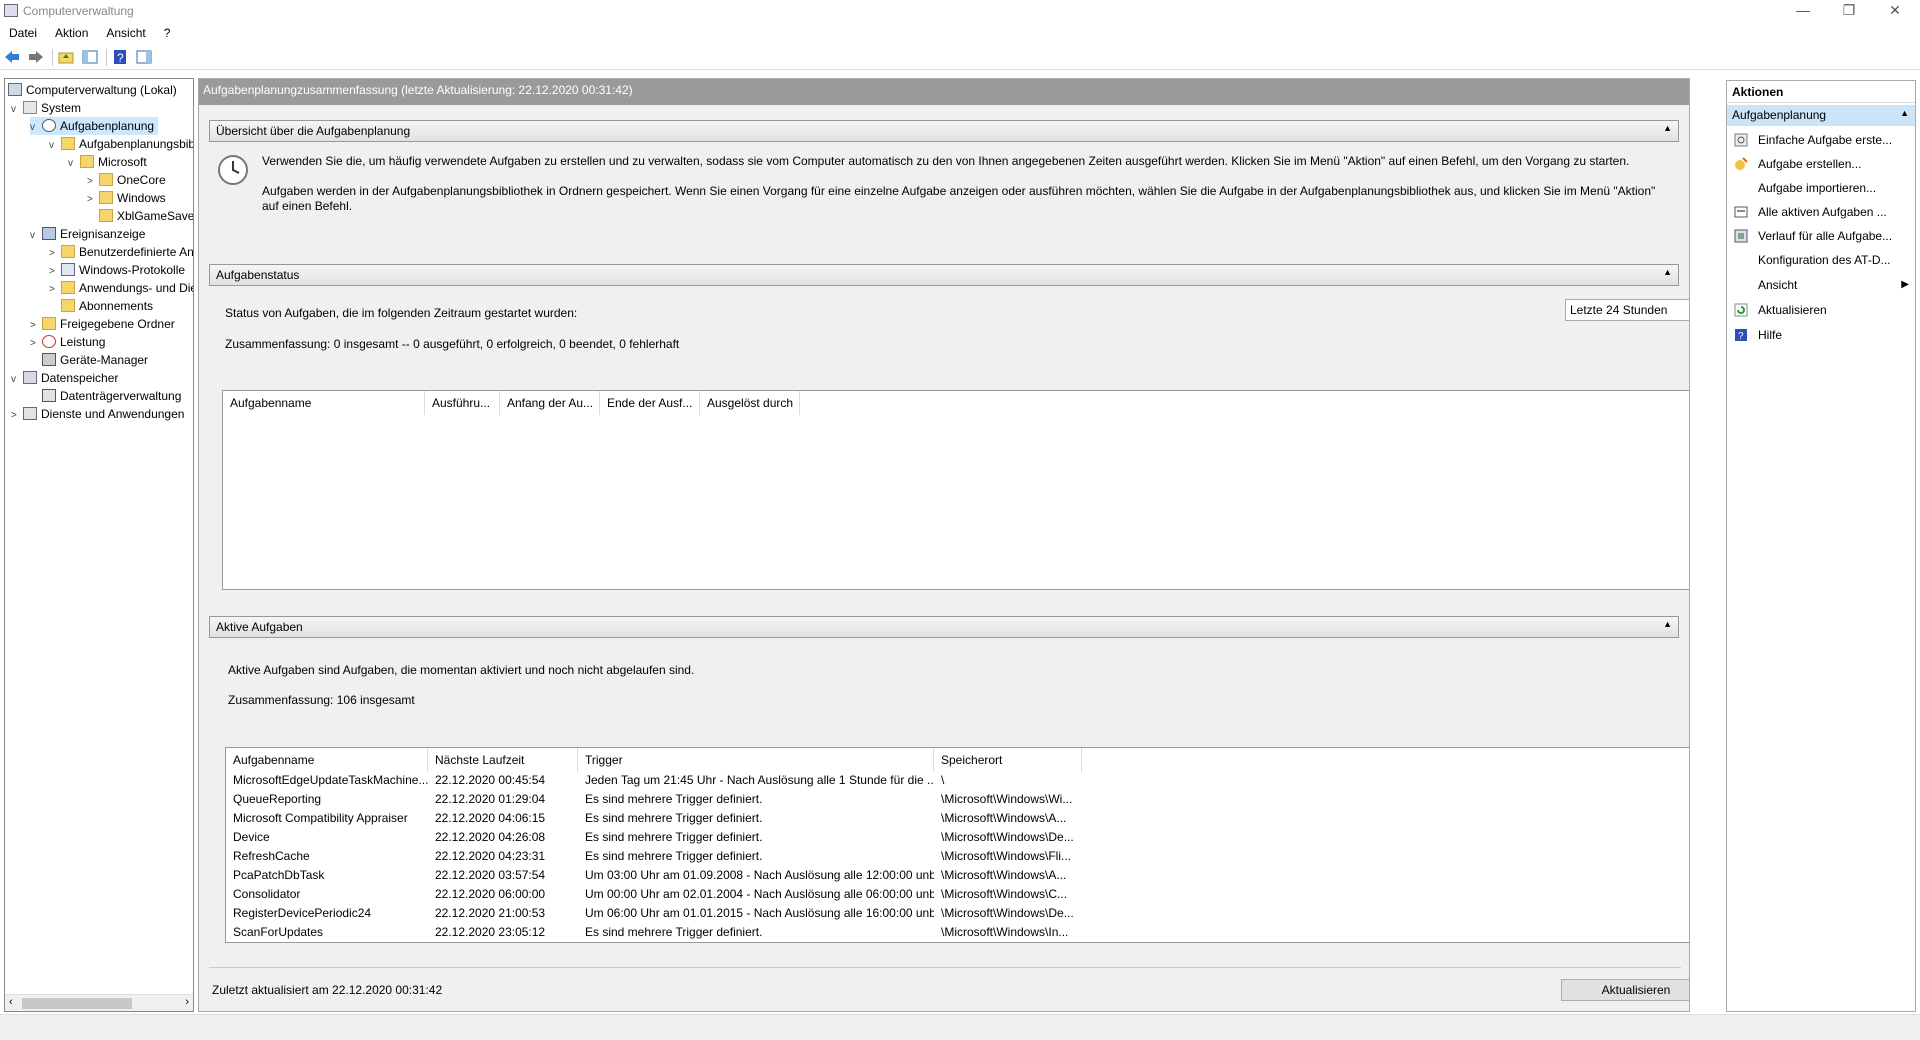  I want to click on maximize-button: ❐, so click(1849, 11).